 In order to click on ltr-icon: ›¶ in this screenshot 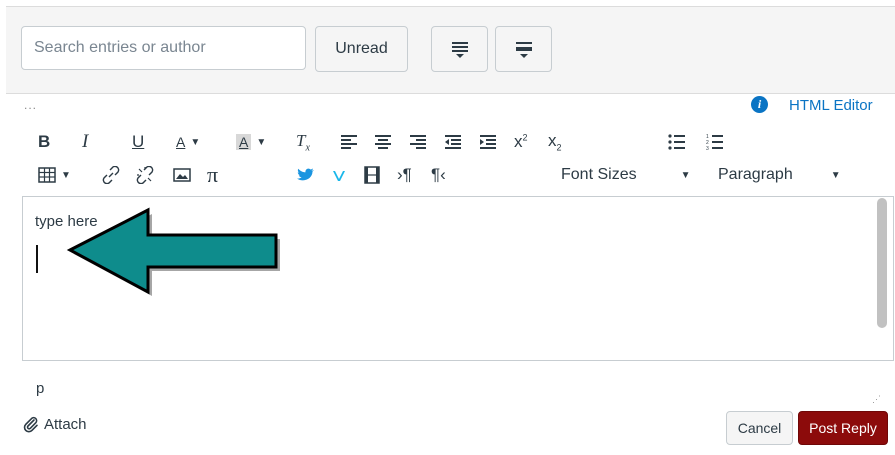, I will do `click(404, 174)`.